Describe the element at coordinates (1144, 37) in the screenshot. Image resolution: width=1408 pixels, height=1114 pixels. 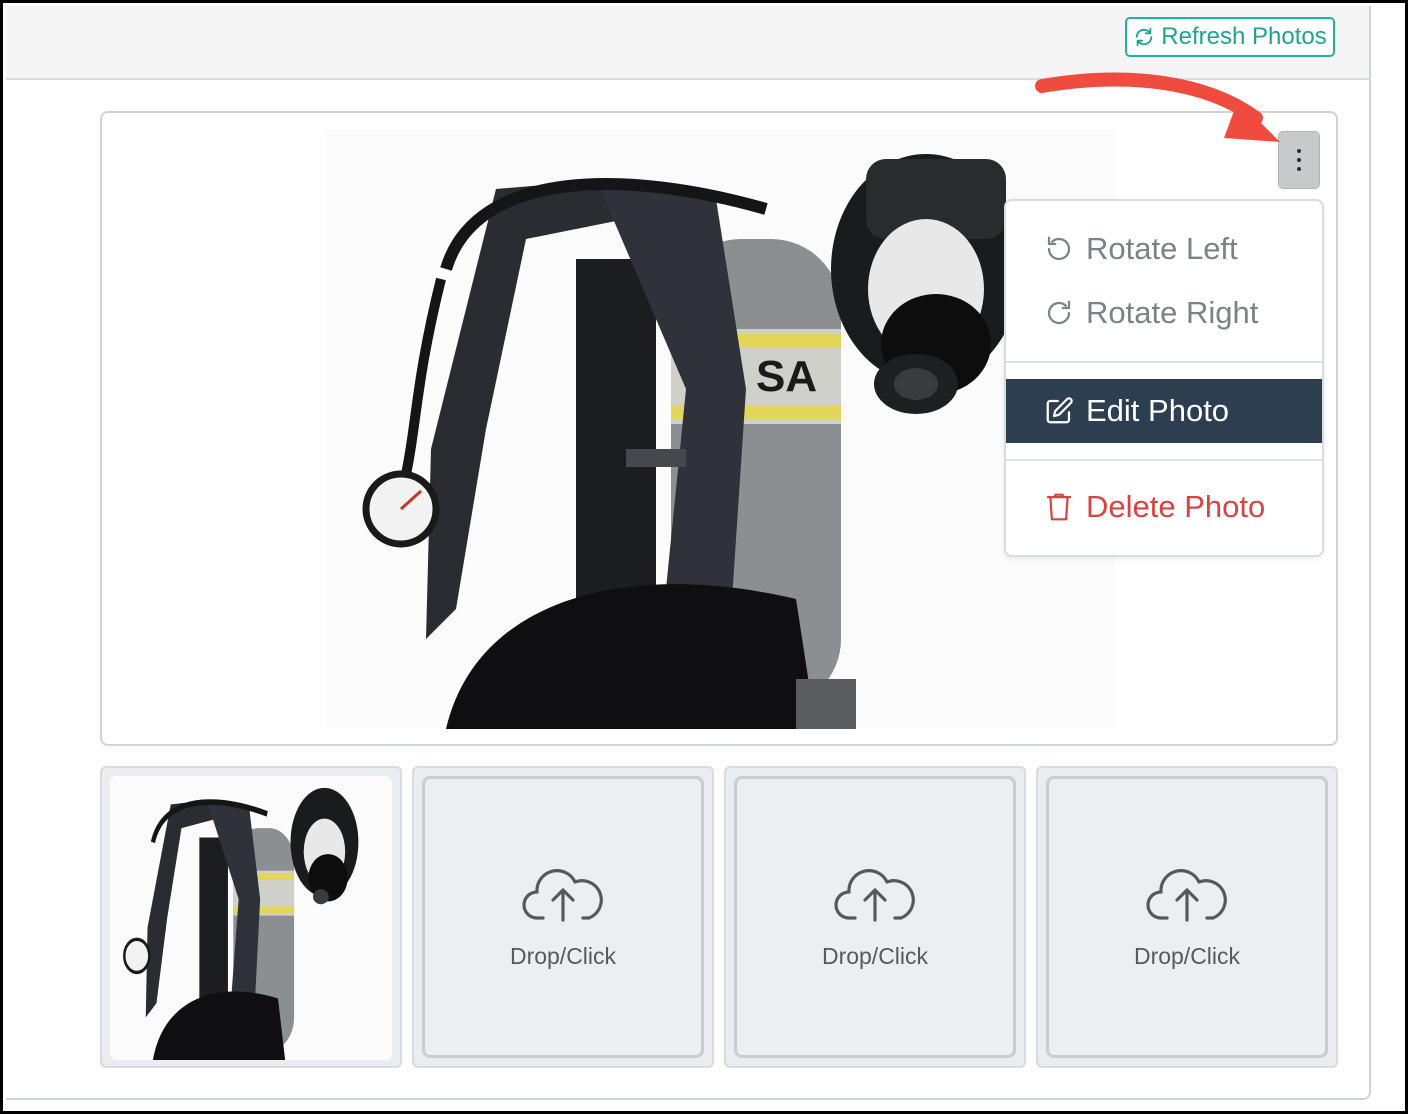
I see `refresh-icon` at that location.